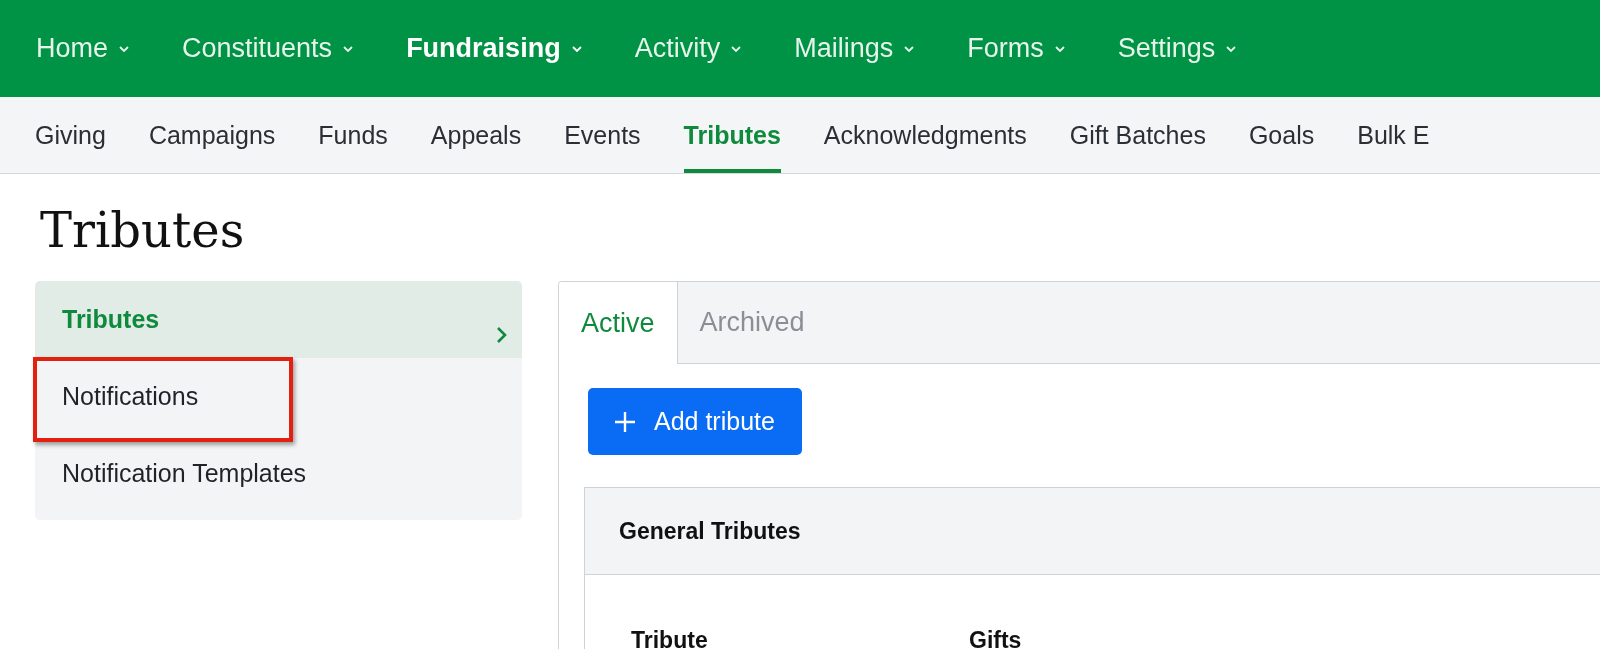  What do you see at coordinates (1092, 531) in the screenshot?
I see `card-title: General Tributes` at bounding box center [1092, 531].